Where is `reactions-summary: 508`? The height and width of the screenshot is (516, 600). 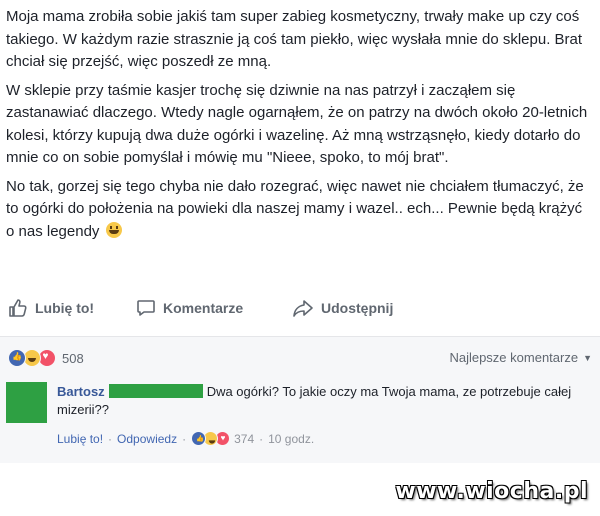
reactions-summary: 508 is located at coordinates (46, 358).